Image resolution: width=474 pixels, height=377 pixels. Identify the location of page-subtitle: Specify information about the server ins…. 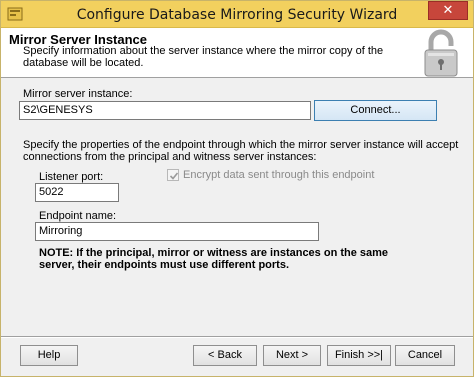
(203, 57).